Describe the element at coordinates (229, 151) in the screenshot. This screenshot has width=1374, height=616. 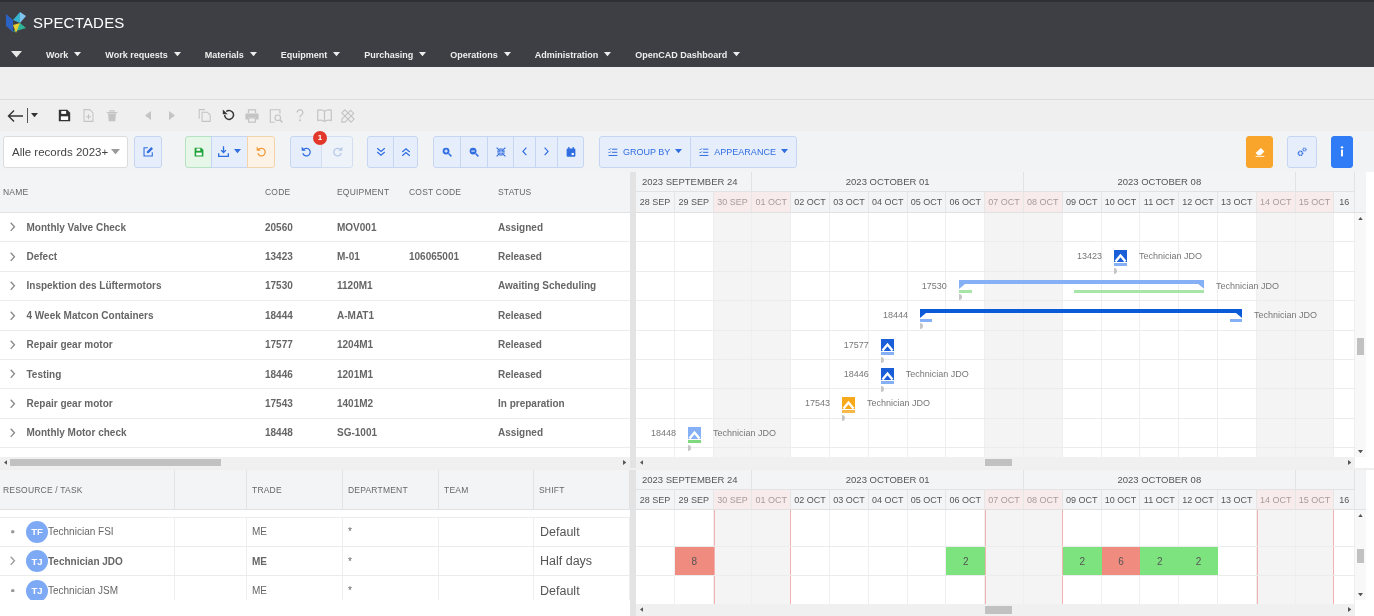
I see `export-button` at that location.